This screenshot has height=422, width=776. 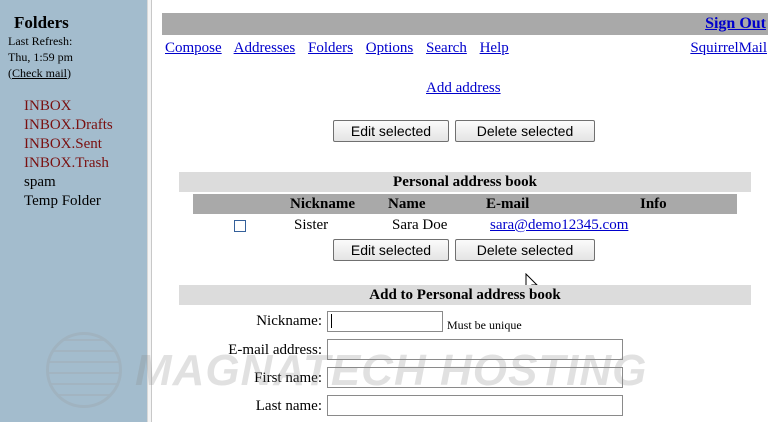 What do you see at coordinates (68, 73) in the screenshot?
I see `check-mail-paren-close: )` at bounding box center [68, 73].